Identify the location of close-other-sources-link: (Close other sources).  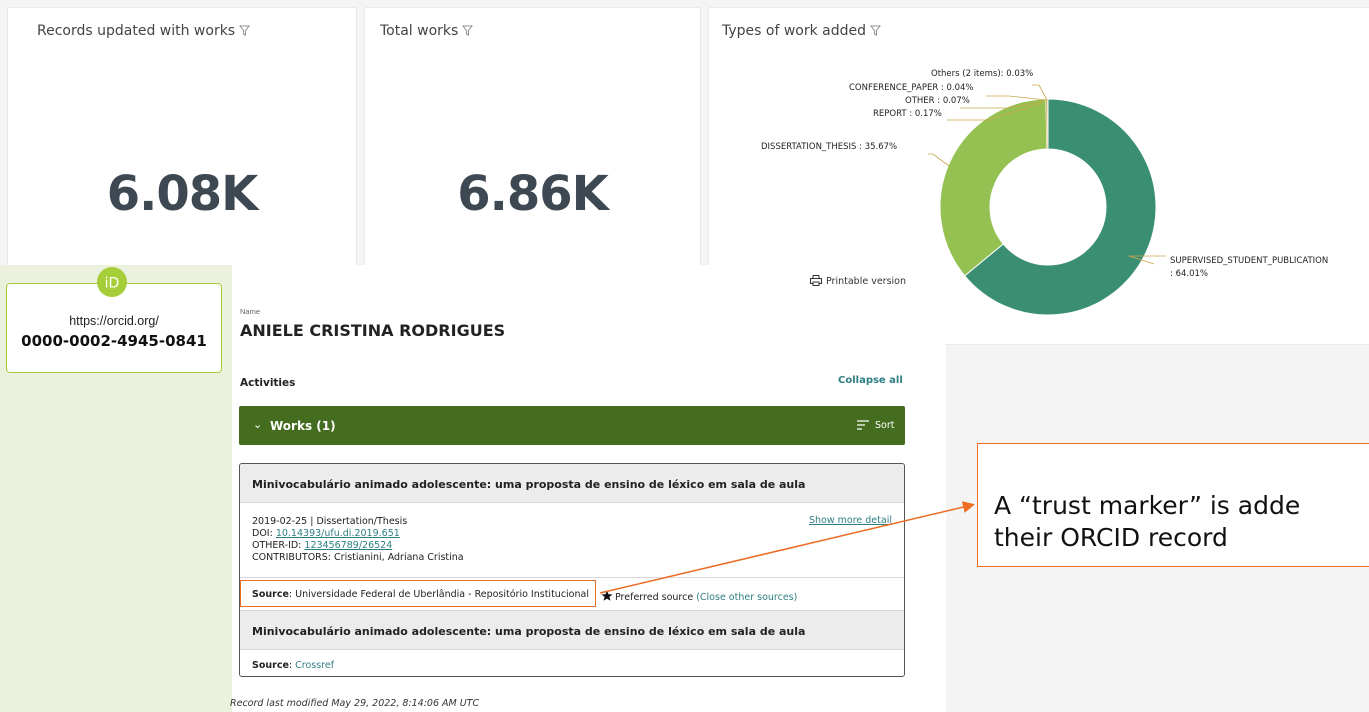
(746, 597).